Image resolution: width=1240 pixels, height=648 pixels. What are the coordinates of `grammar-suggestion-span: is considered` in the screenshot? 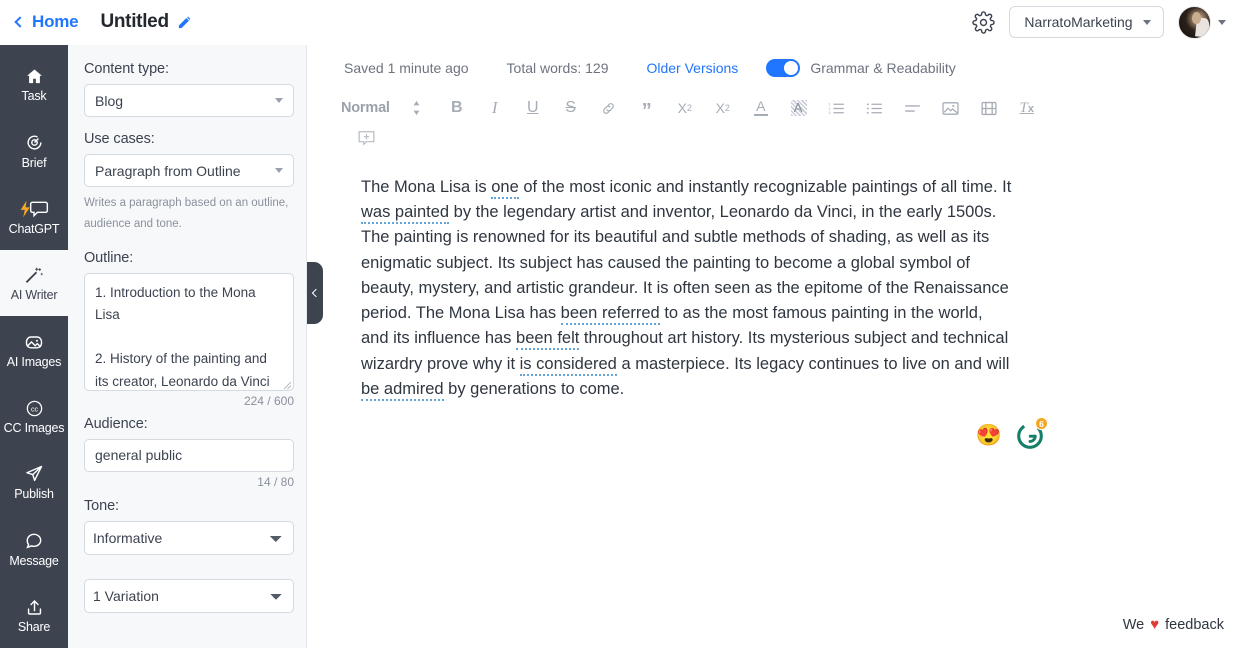 It's located at (568, 365).